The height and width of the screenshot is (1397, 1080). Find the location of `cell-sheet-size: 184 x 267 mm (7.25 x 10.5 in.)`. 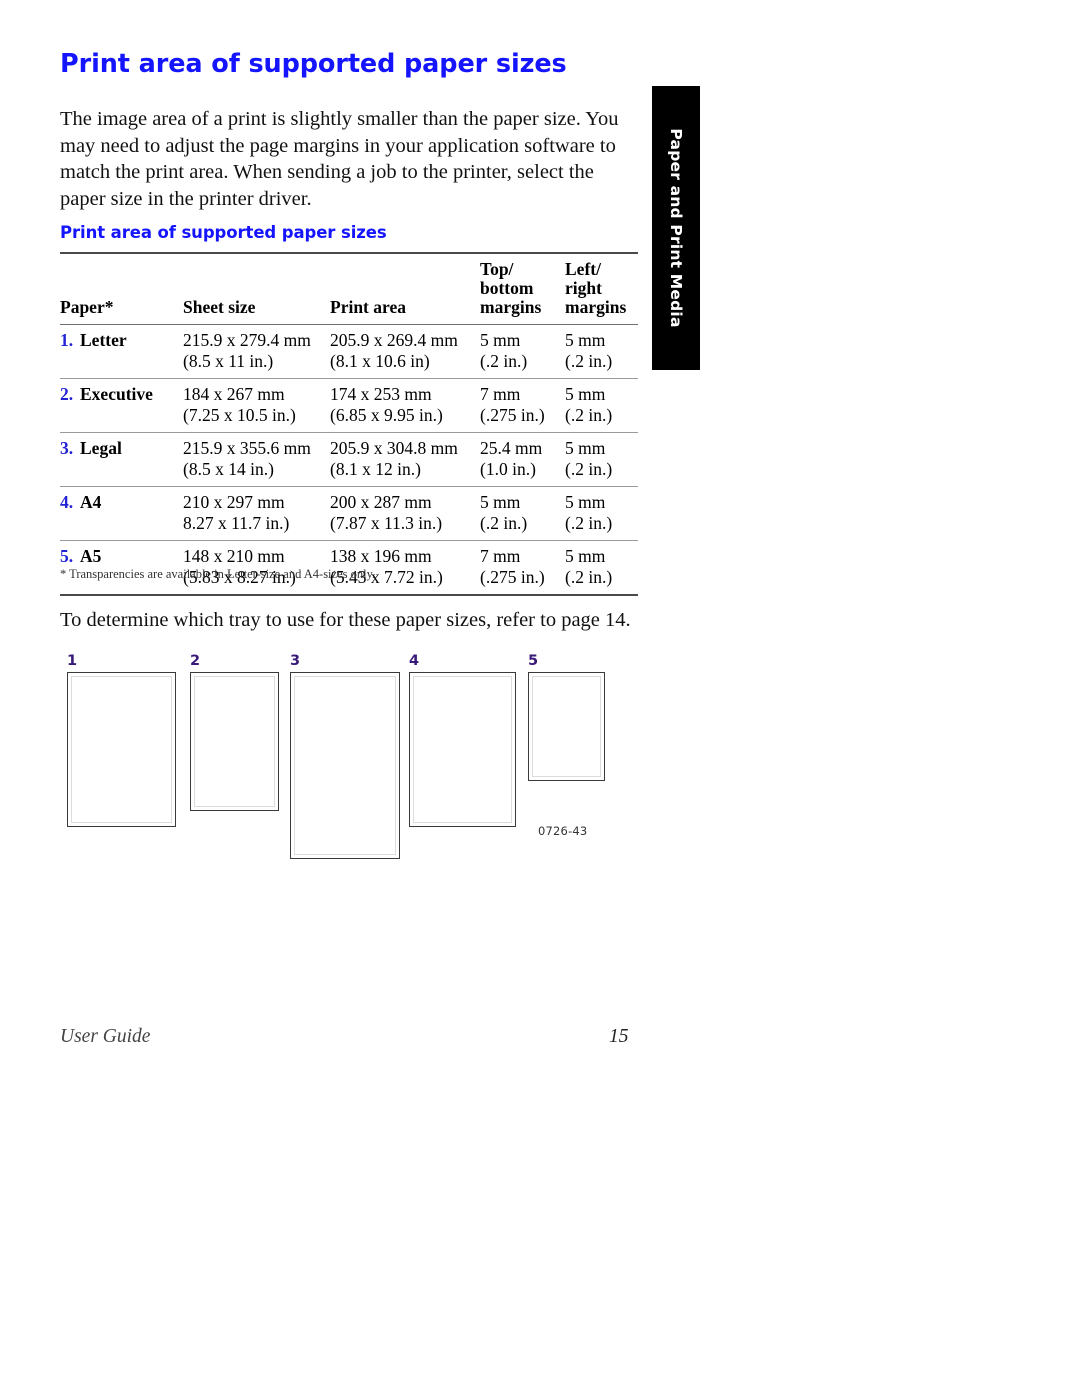

cell-sheet-size: 184 x 267 mm (7.25 x 10.5 in.) is located at coordinates (256, 406).